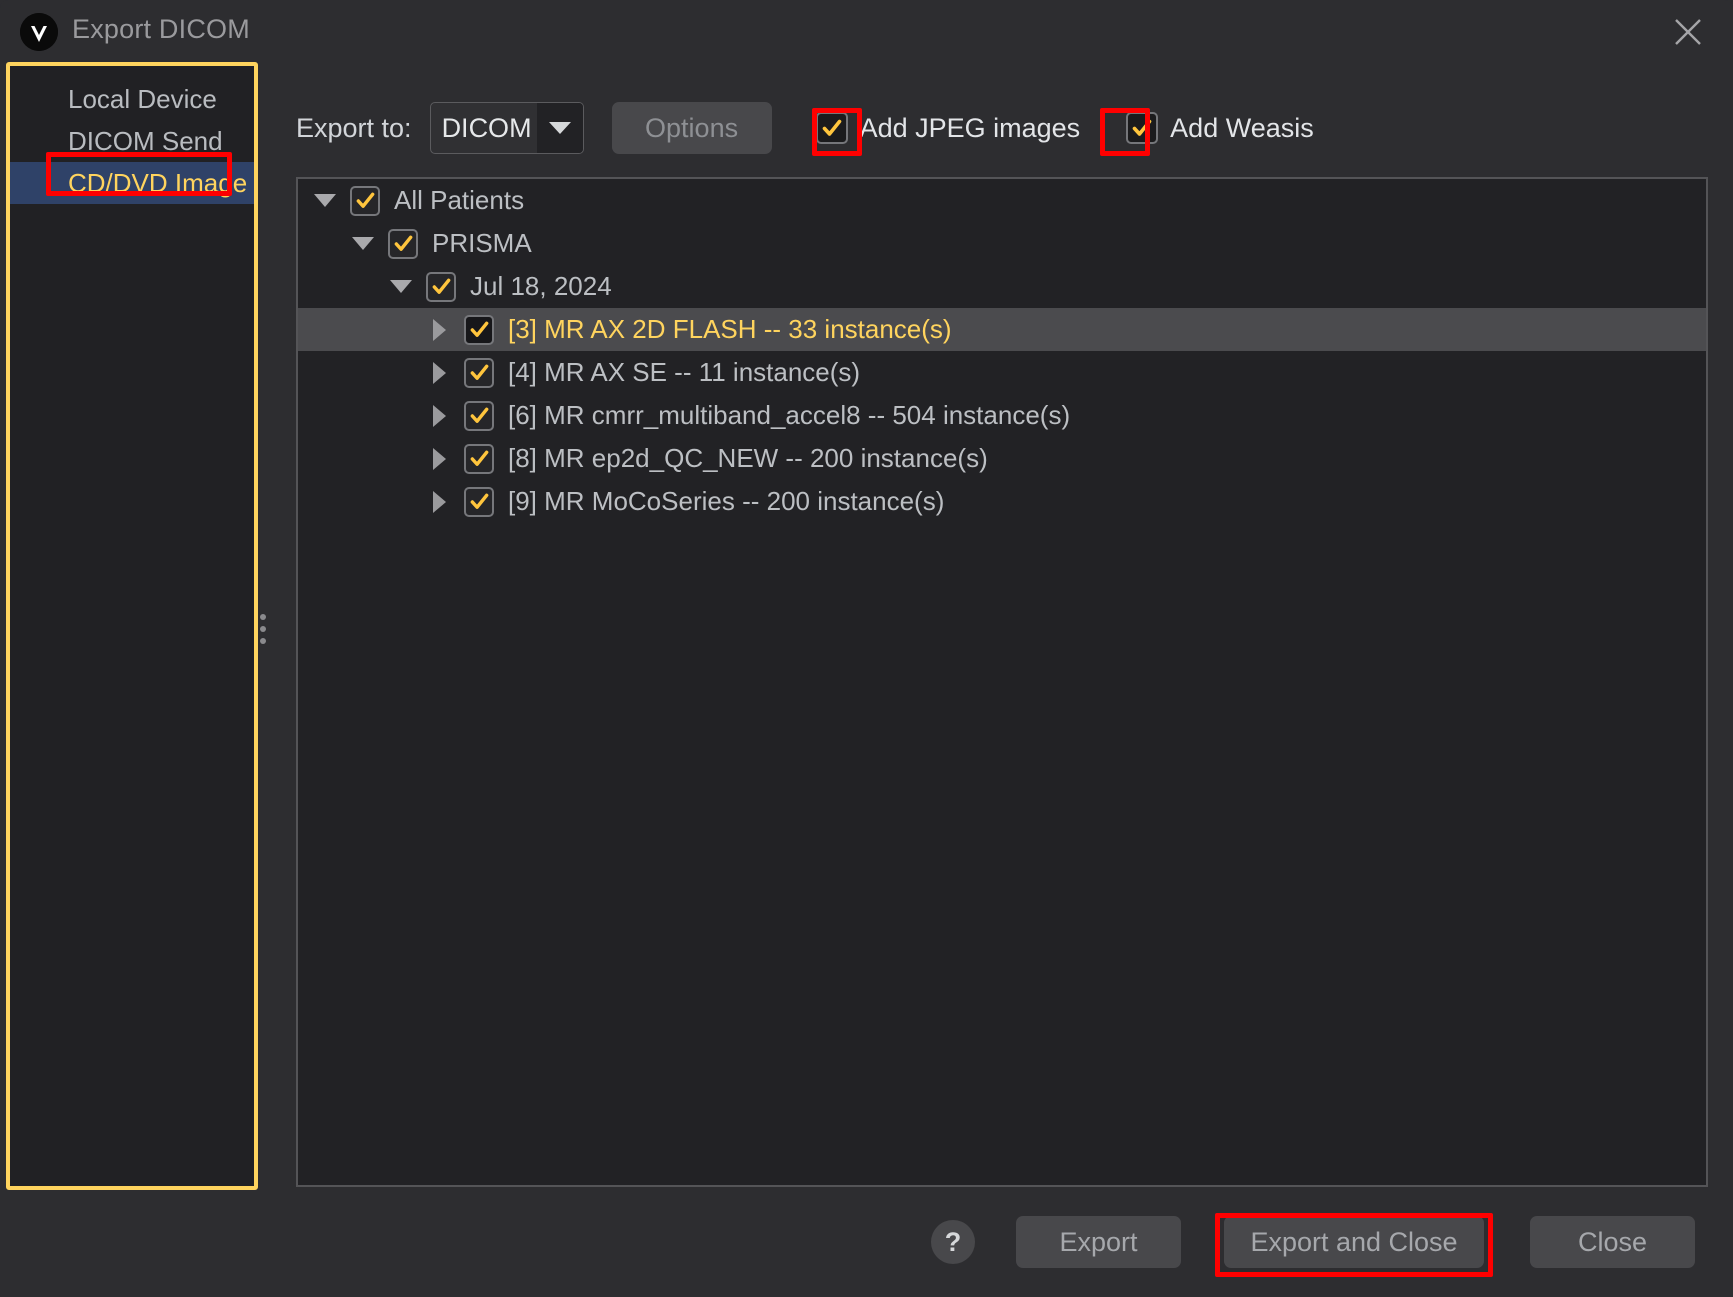 The width and height of the screenshot is (1733, 1297). What do you see at coordinates (1002, 458) in the screenshot?
I see `tree-row: [8] MR ep2d_QC_NEW -- 200 instance(s)` at bounding box center [1002, 458].